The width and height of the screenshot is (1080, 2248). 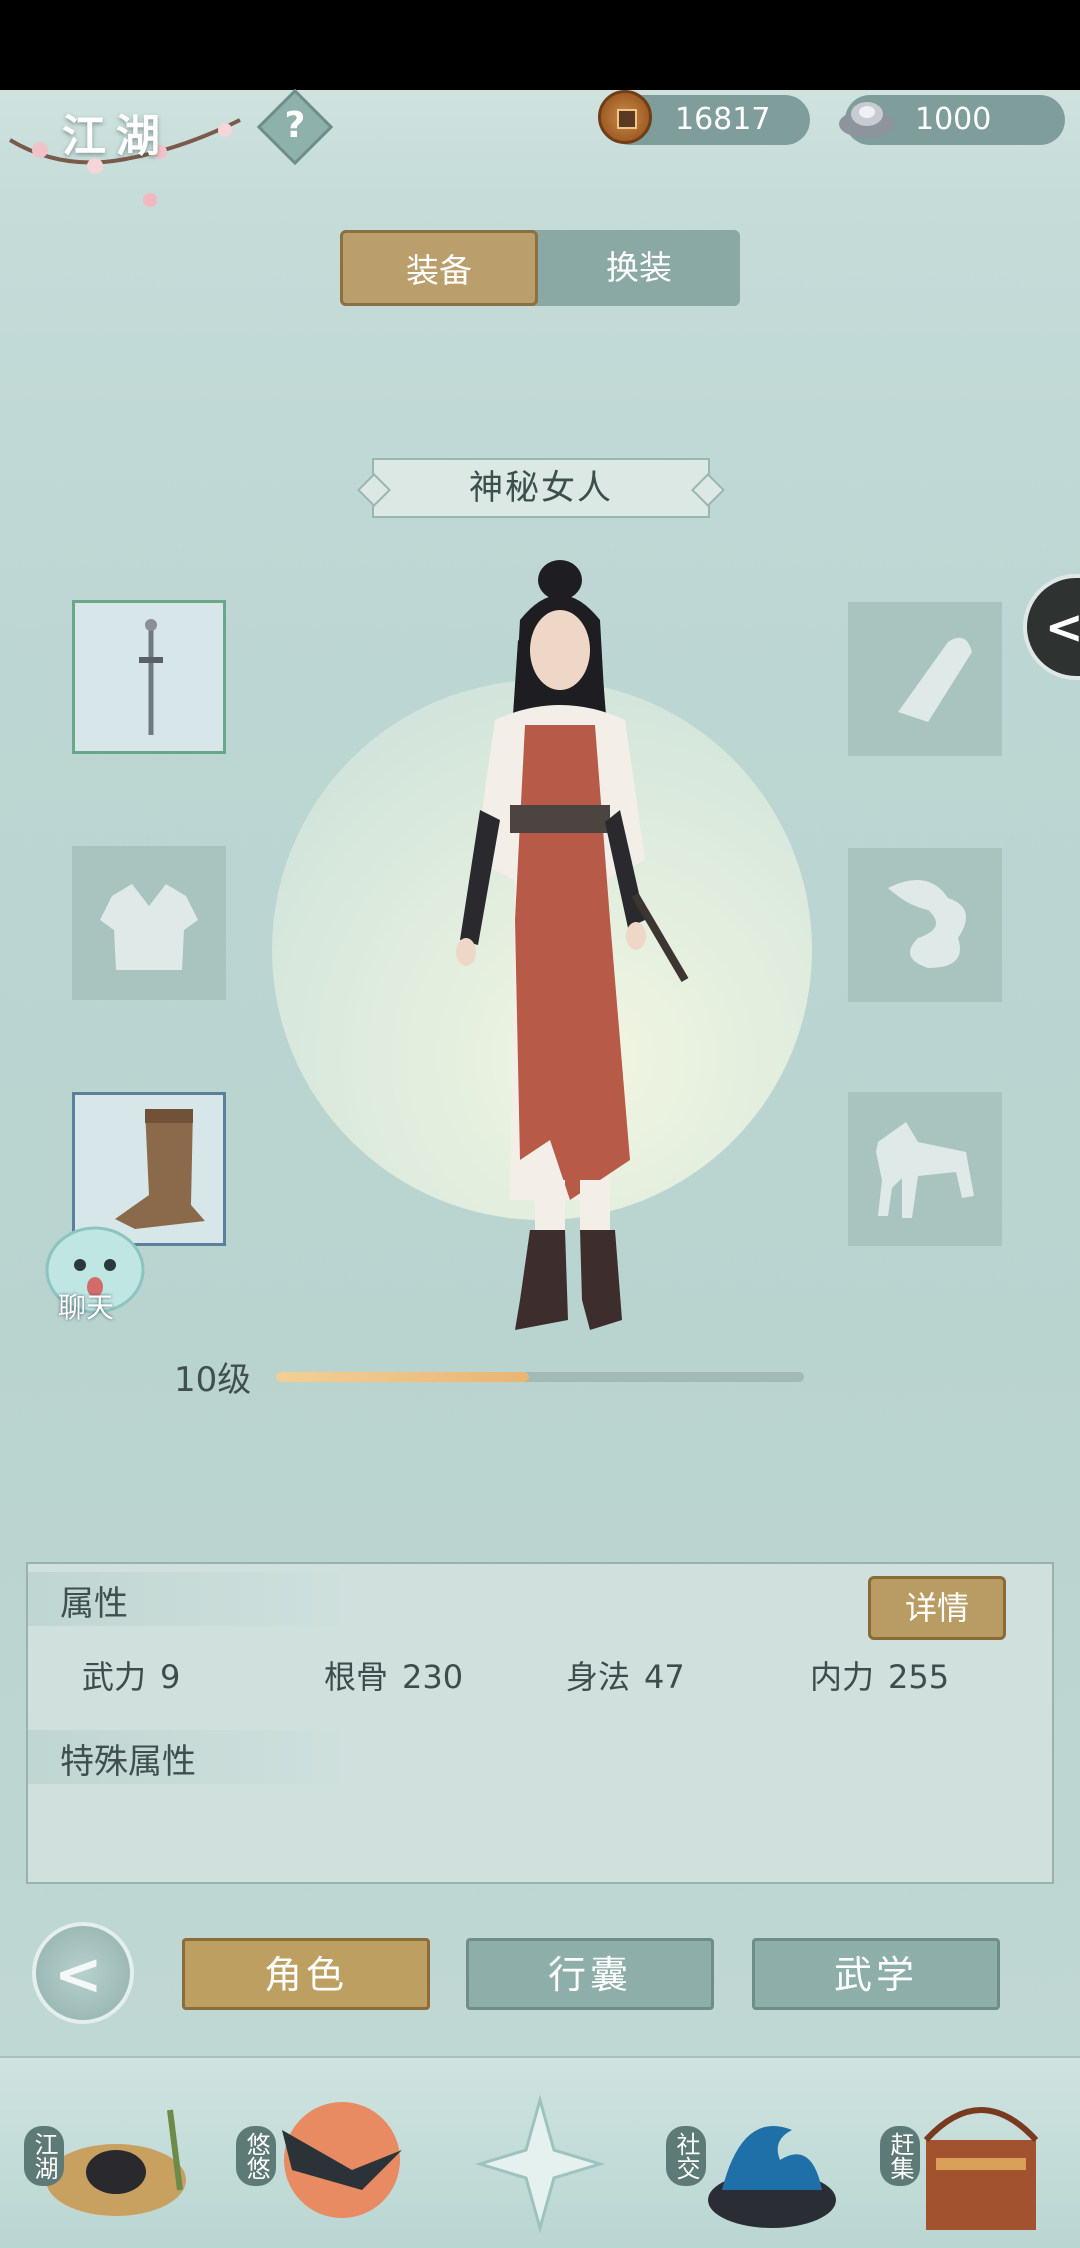 I want to click on cloud-swirl-icon, so click(x=927, y=924).